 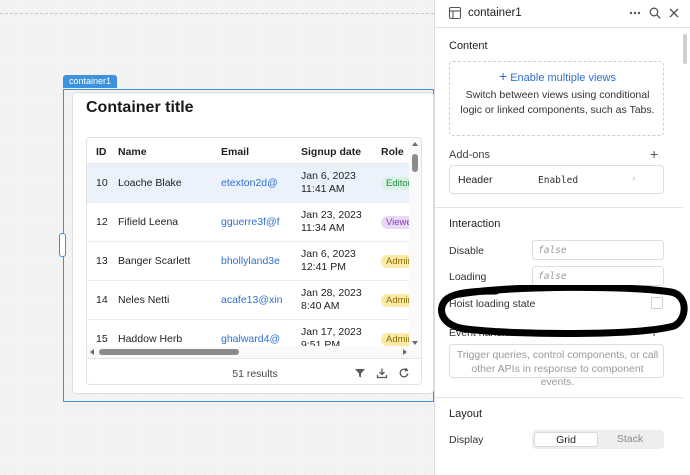 What do you see at coordinates (630, 439) in the screenshot?
I see `display-option-stack: Stack` at bounding box center [630, 439].